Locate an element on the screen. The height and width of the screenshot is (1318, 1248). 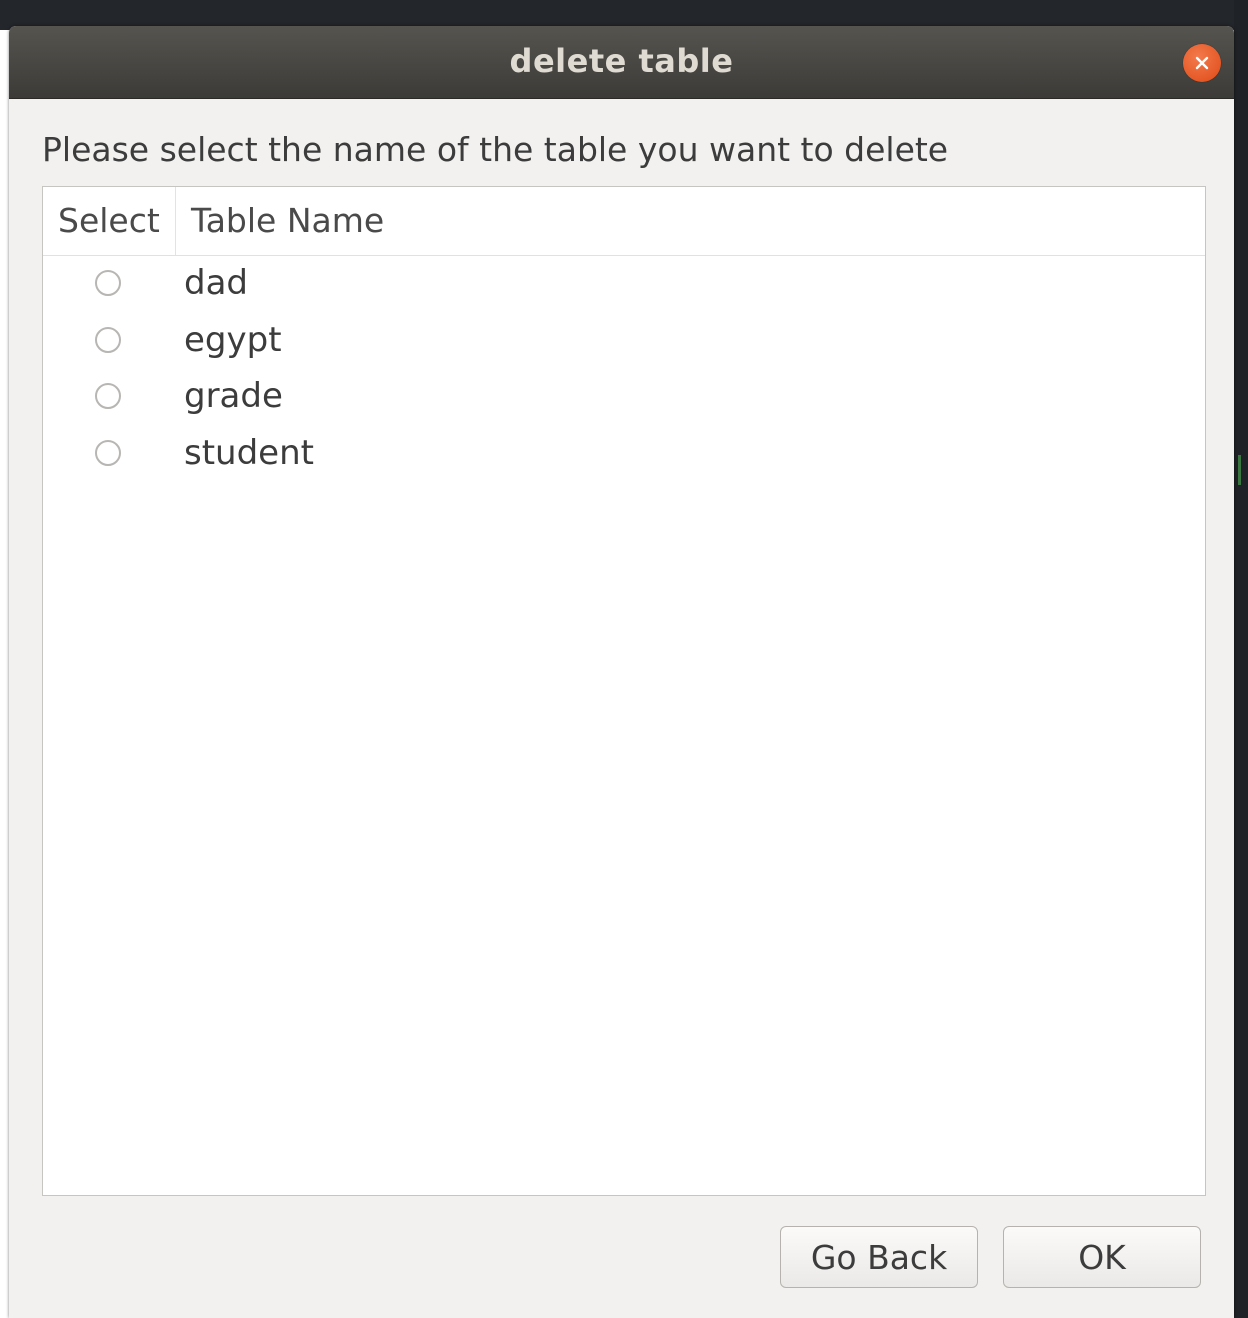
table-name-label: dad is located at coordinates (216, 283).